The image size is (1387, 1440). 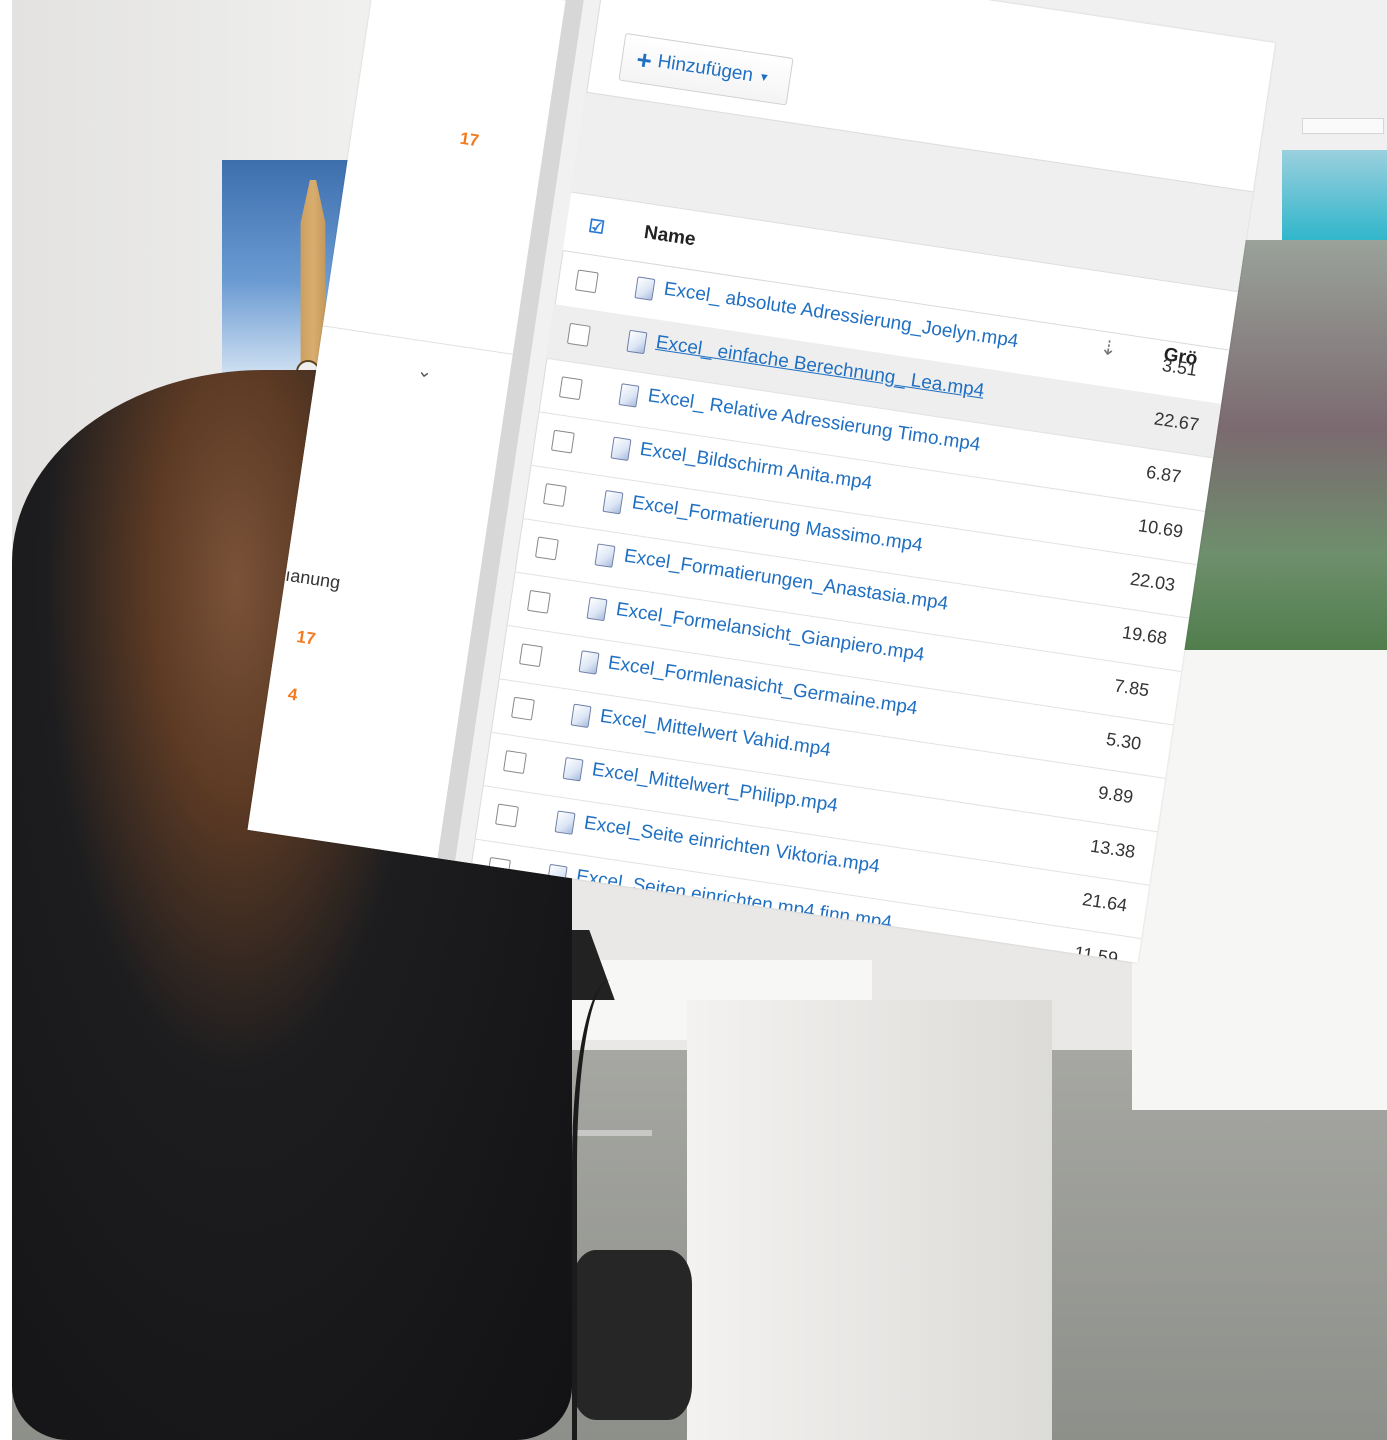 What do you see at coordinates (1144, 635) in the screenshot?
I see `file-size: 19.68` at bounding box center [1144, 635].